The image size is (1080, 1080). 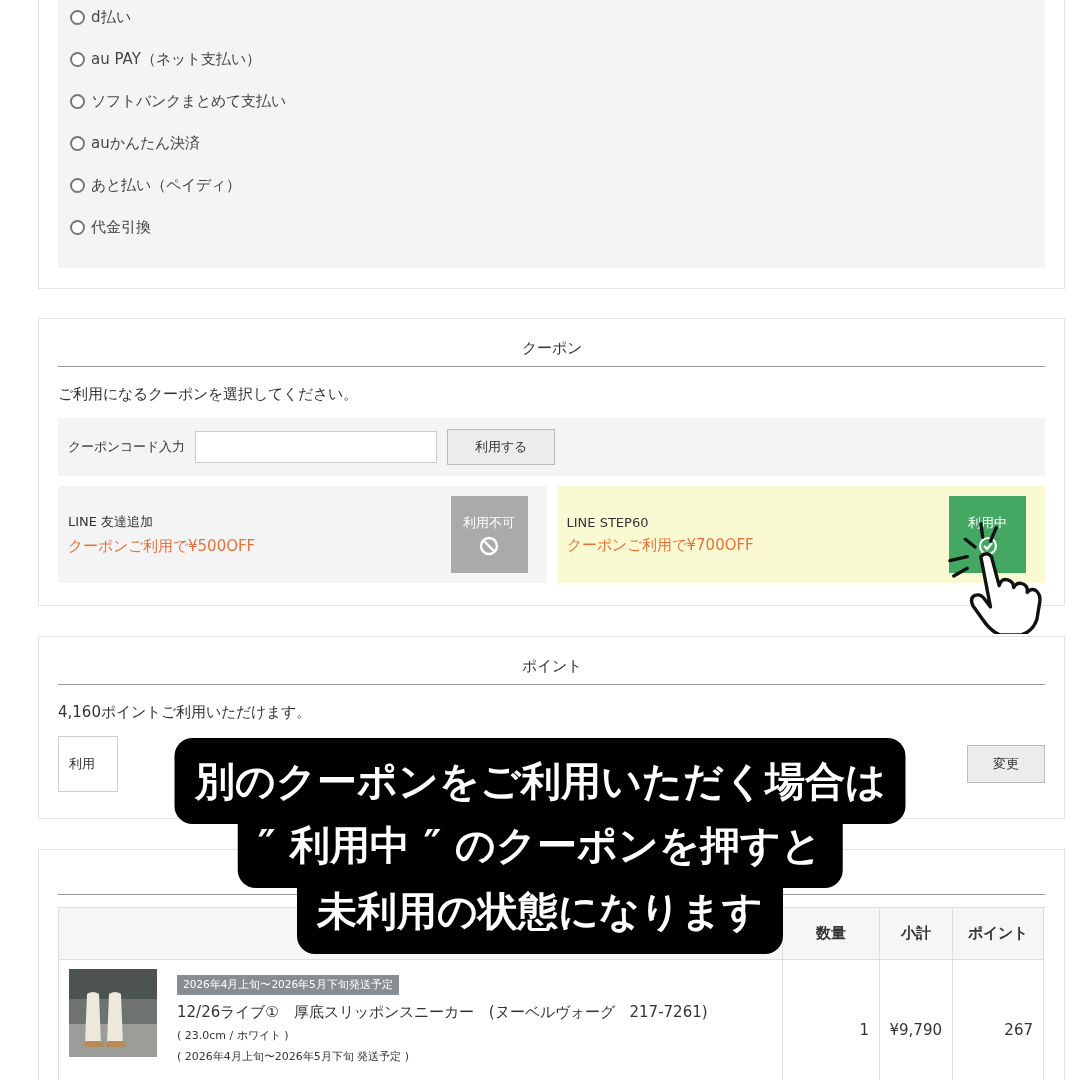 I want to click on coupon-tile: LINE STEP60 クーポンご利用で¥700OFF 利用中, so click(x=800, y=534).